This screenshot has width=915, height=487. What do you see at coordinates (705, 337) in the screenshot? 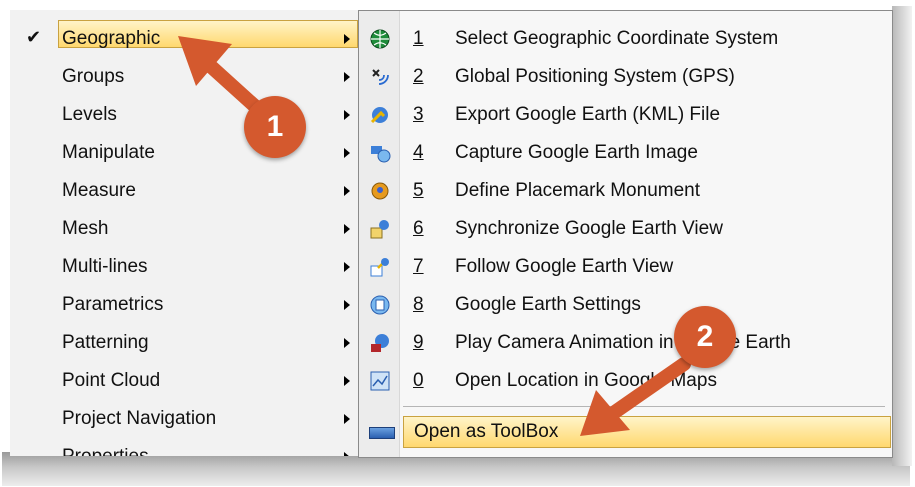
I see `callout-badge-2: 2` at bounding box center [705, 337].